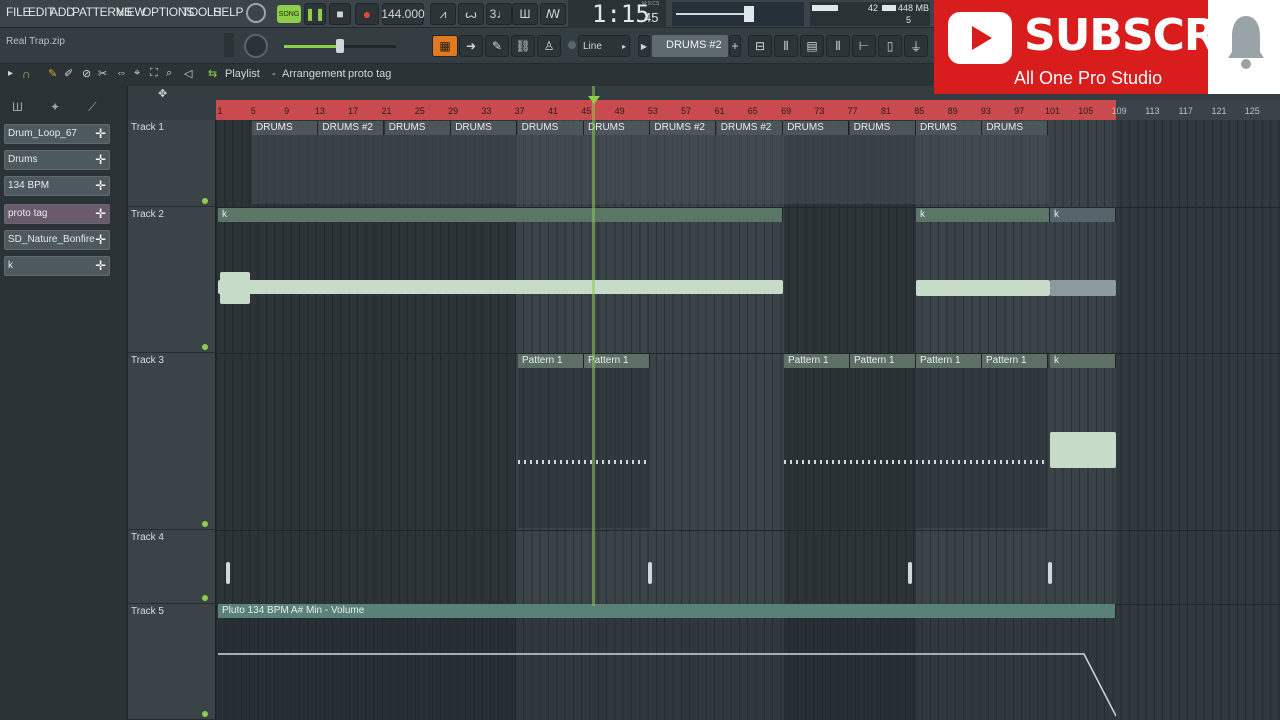 The height and width of the screenshot is (720, 1280). I want to click on master-volume-knob-icon, so click(256, 13).